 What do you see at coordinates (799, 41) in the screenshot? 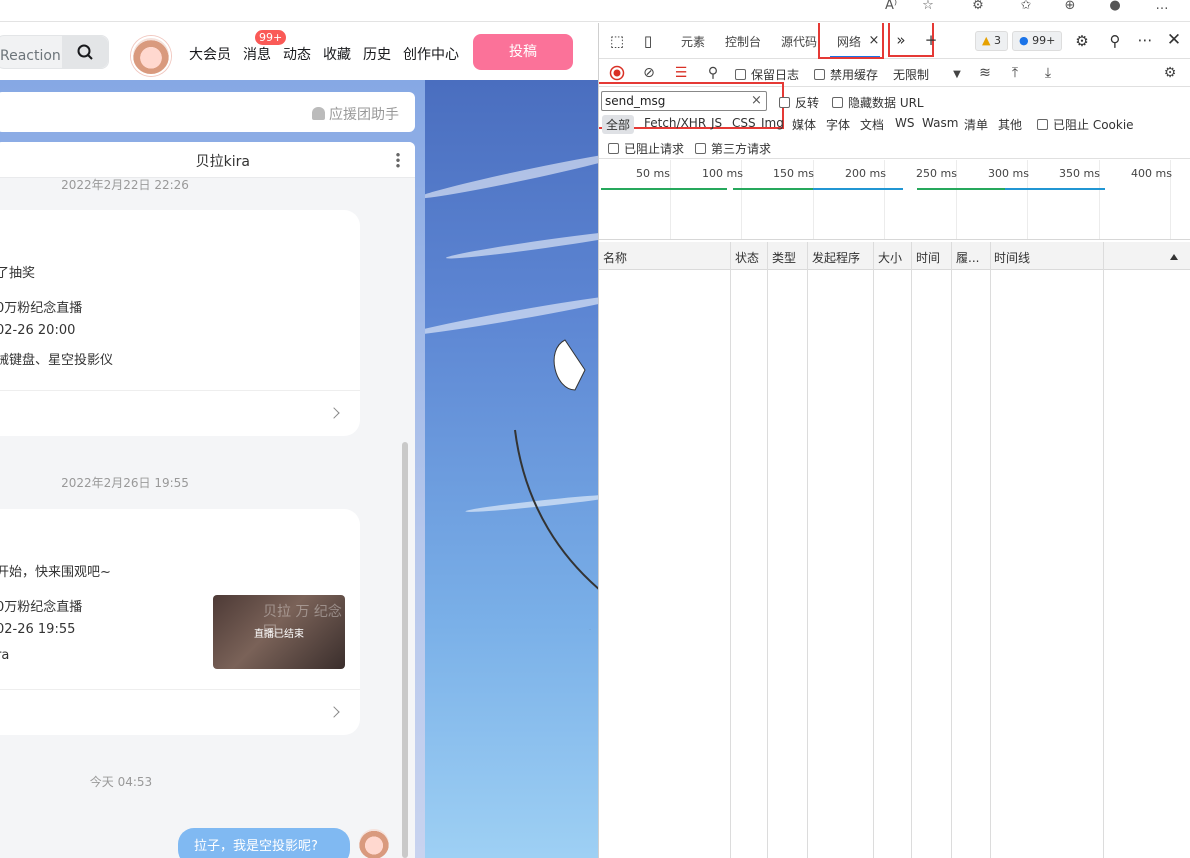
I see `tab-sources: 源代码` at bounding box center [799, 41].